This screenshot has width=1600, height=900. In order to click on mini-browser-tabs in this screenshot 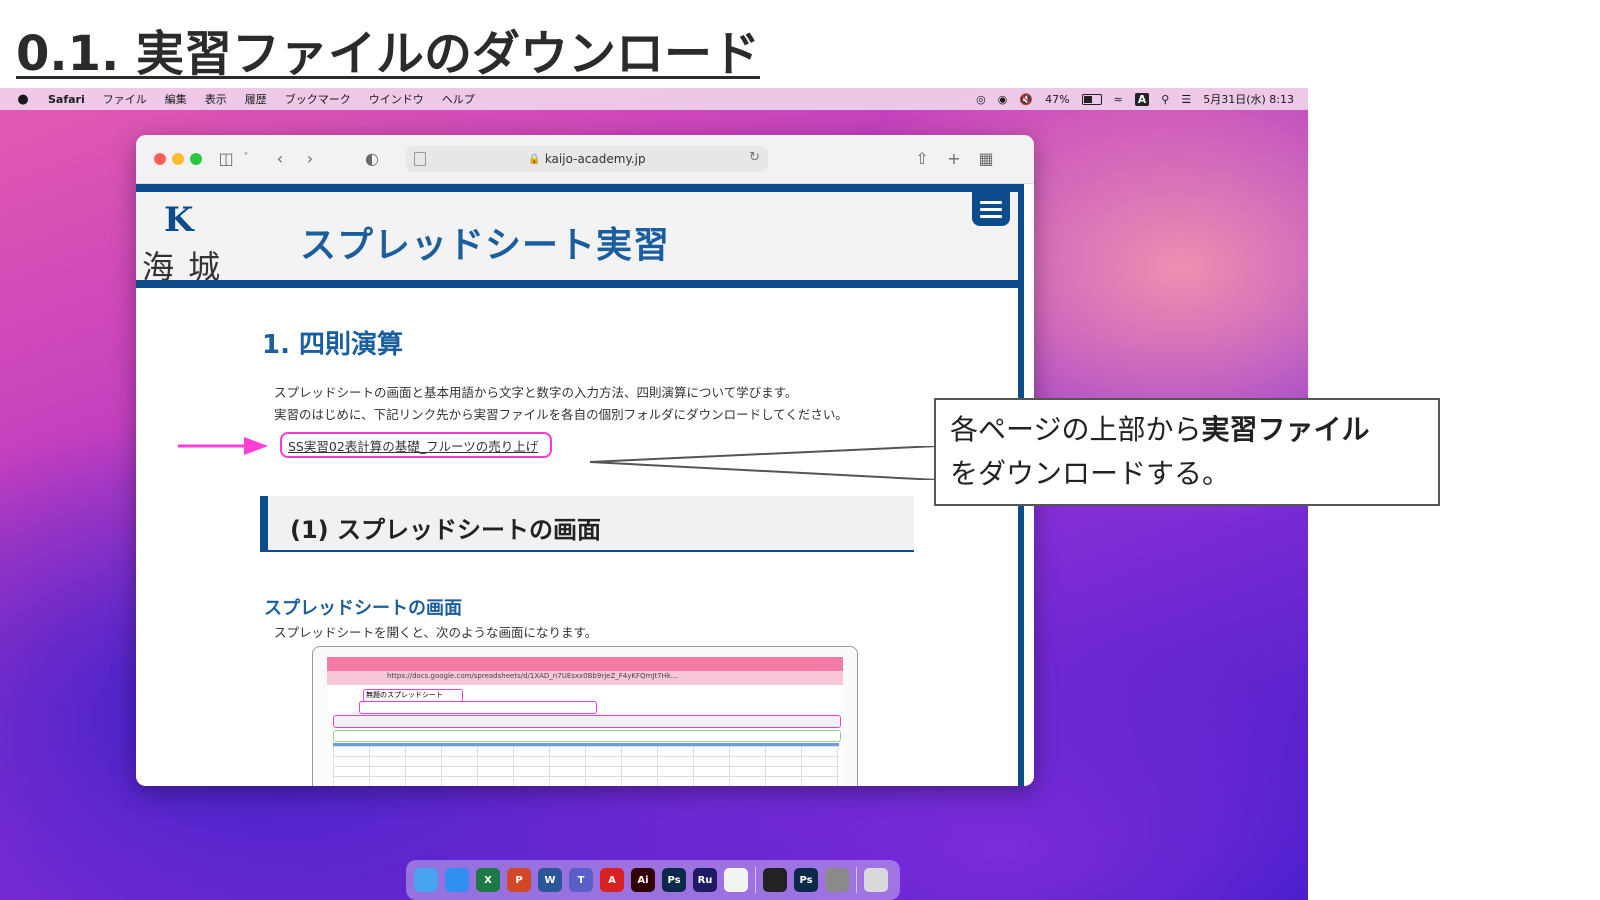, I will do `click(585, 664)`.